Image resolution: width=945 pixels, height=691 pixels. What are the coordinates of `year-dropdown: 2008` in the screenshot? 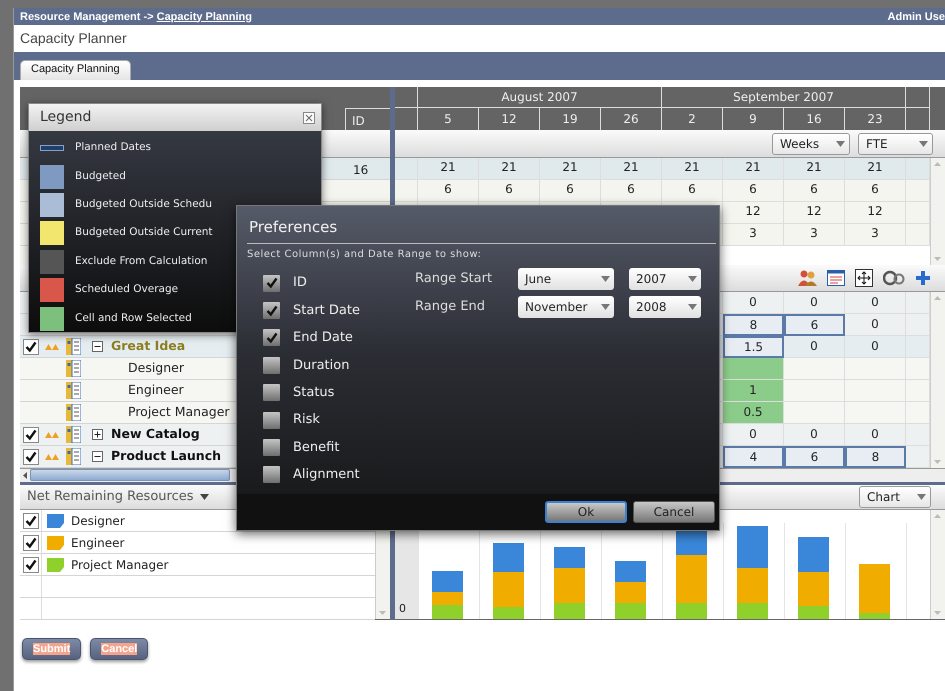 It's located at (665, 307).